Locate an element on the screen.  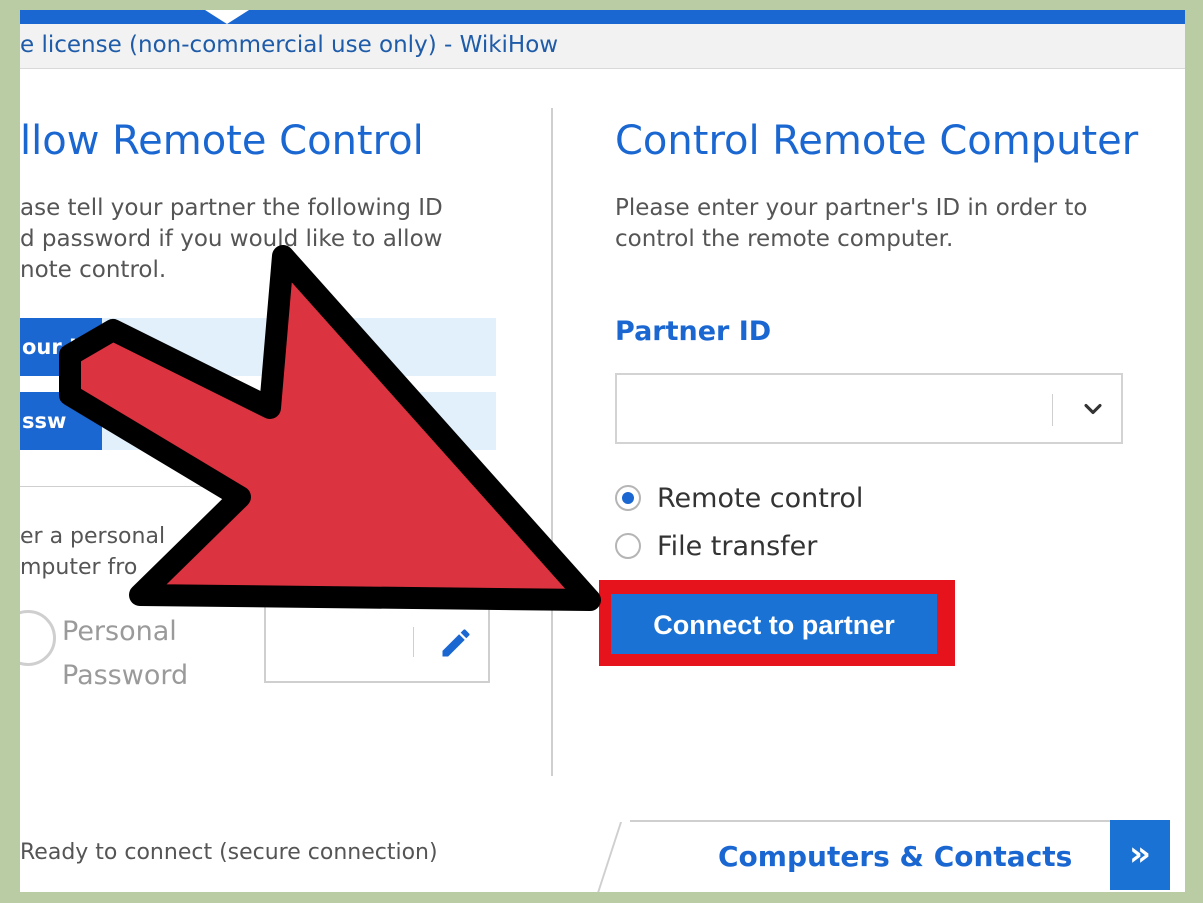
control-remote-heading: Control Remote Computer is located at coordinates (877, 141).